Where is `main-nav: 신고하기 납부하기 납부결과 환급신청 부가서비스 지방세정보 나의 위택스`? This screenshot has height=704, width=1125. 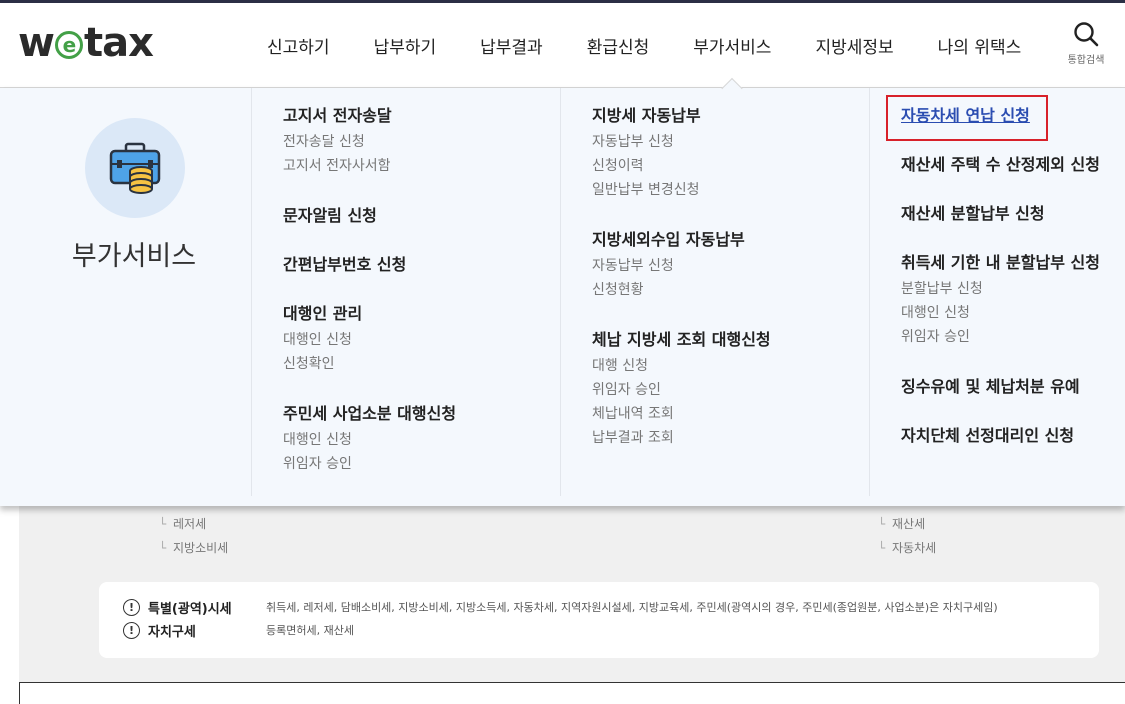 main-nav: 신고하기 납부하기 납부결과 환급신청 부가서비스 지방세정보 나의 위택스 is located at coordinates (644, 45).